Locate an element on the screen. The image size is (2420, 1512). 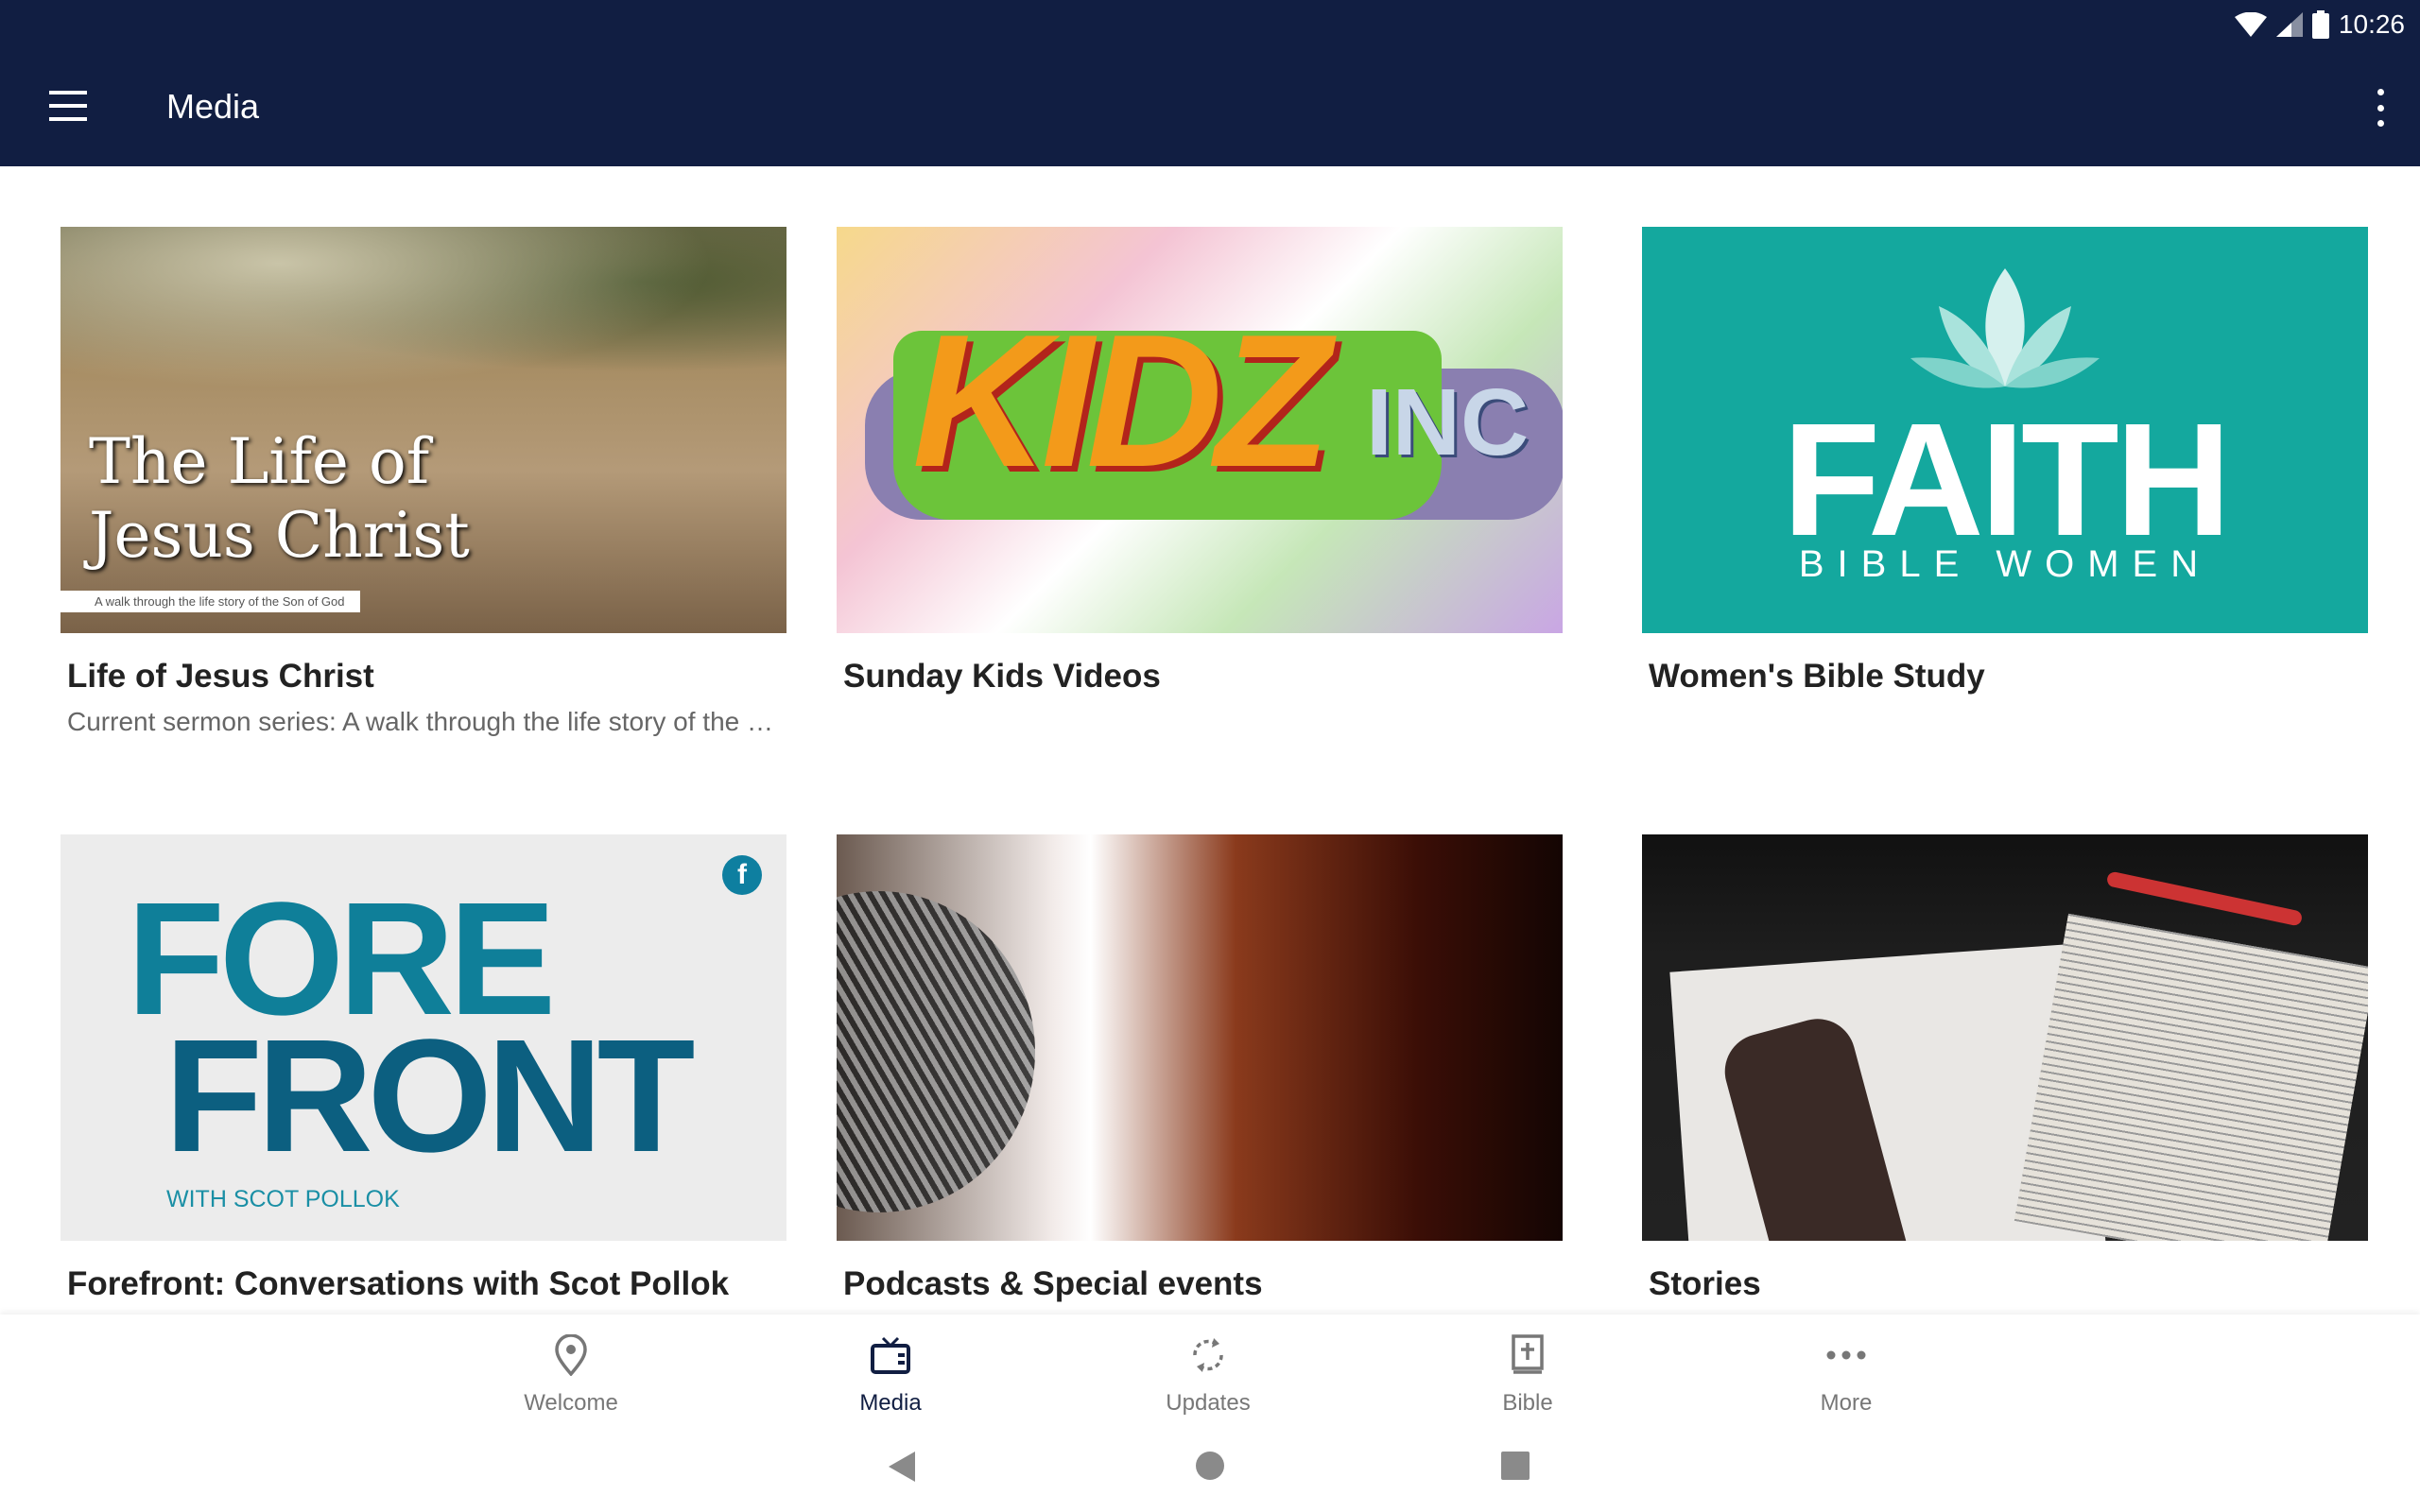
tv-icon is located at coordinates (890, 1355).